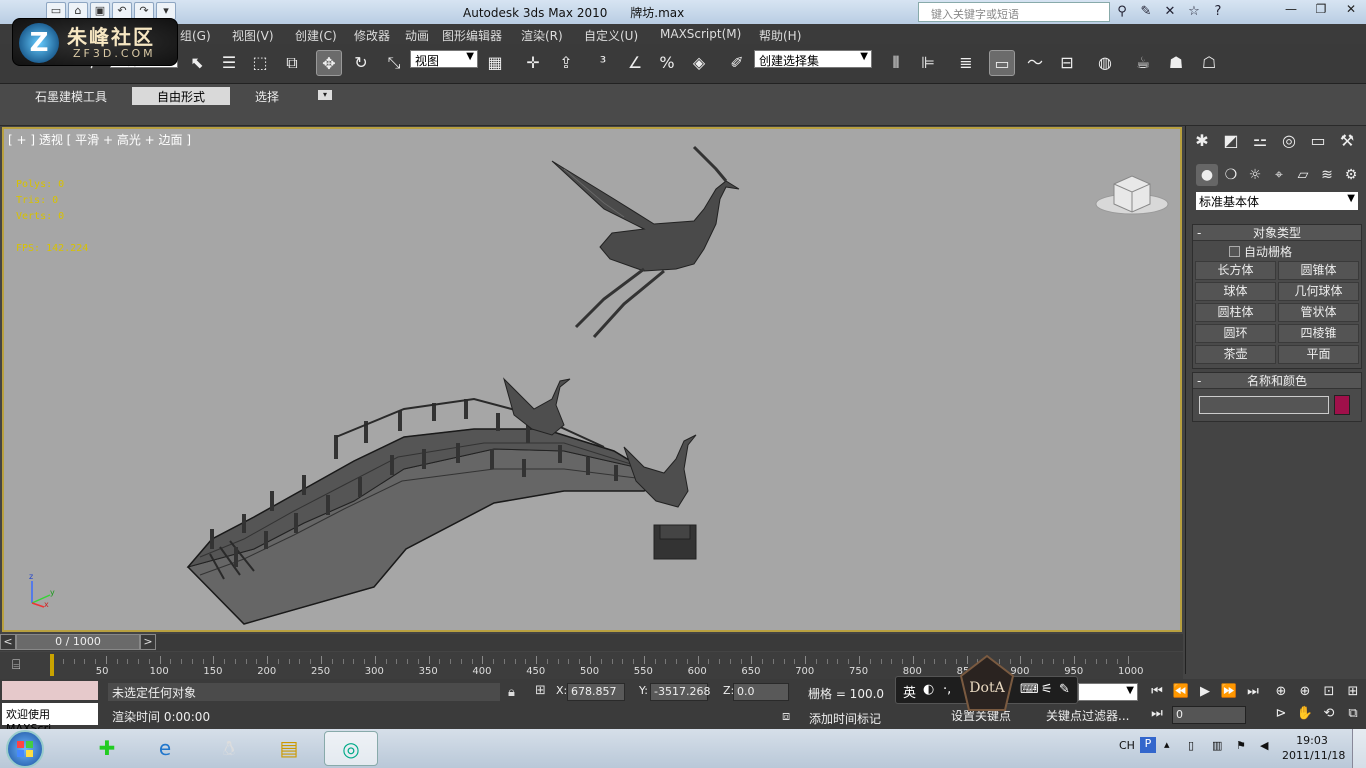 Image resolution: width=1366 pixels, height=768 pixels. Describe the element at coordinates (25, 749) in the screenshot. I see `start-button` at that location.